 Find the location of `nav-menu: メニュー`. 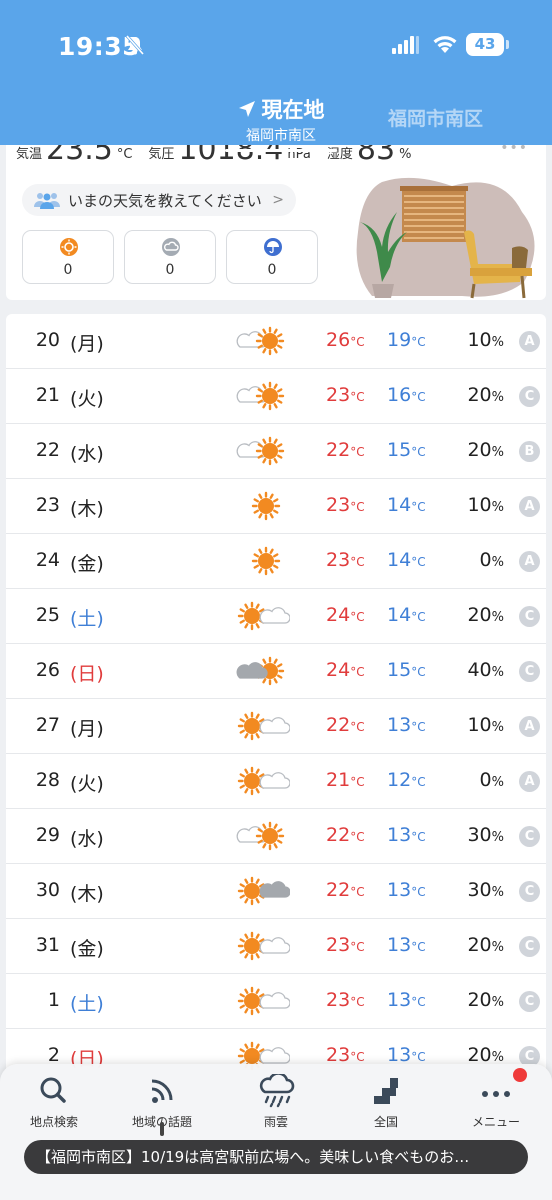

nav-menu: メニュー is located at coordinates (496, 1102).